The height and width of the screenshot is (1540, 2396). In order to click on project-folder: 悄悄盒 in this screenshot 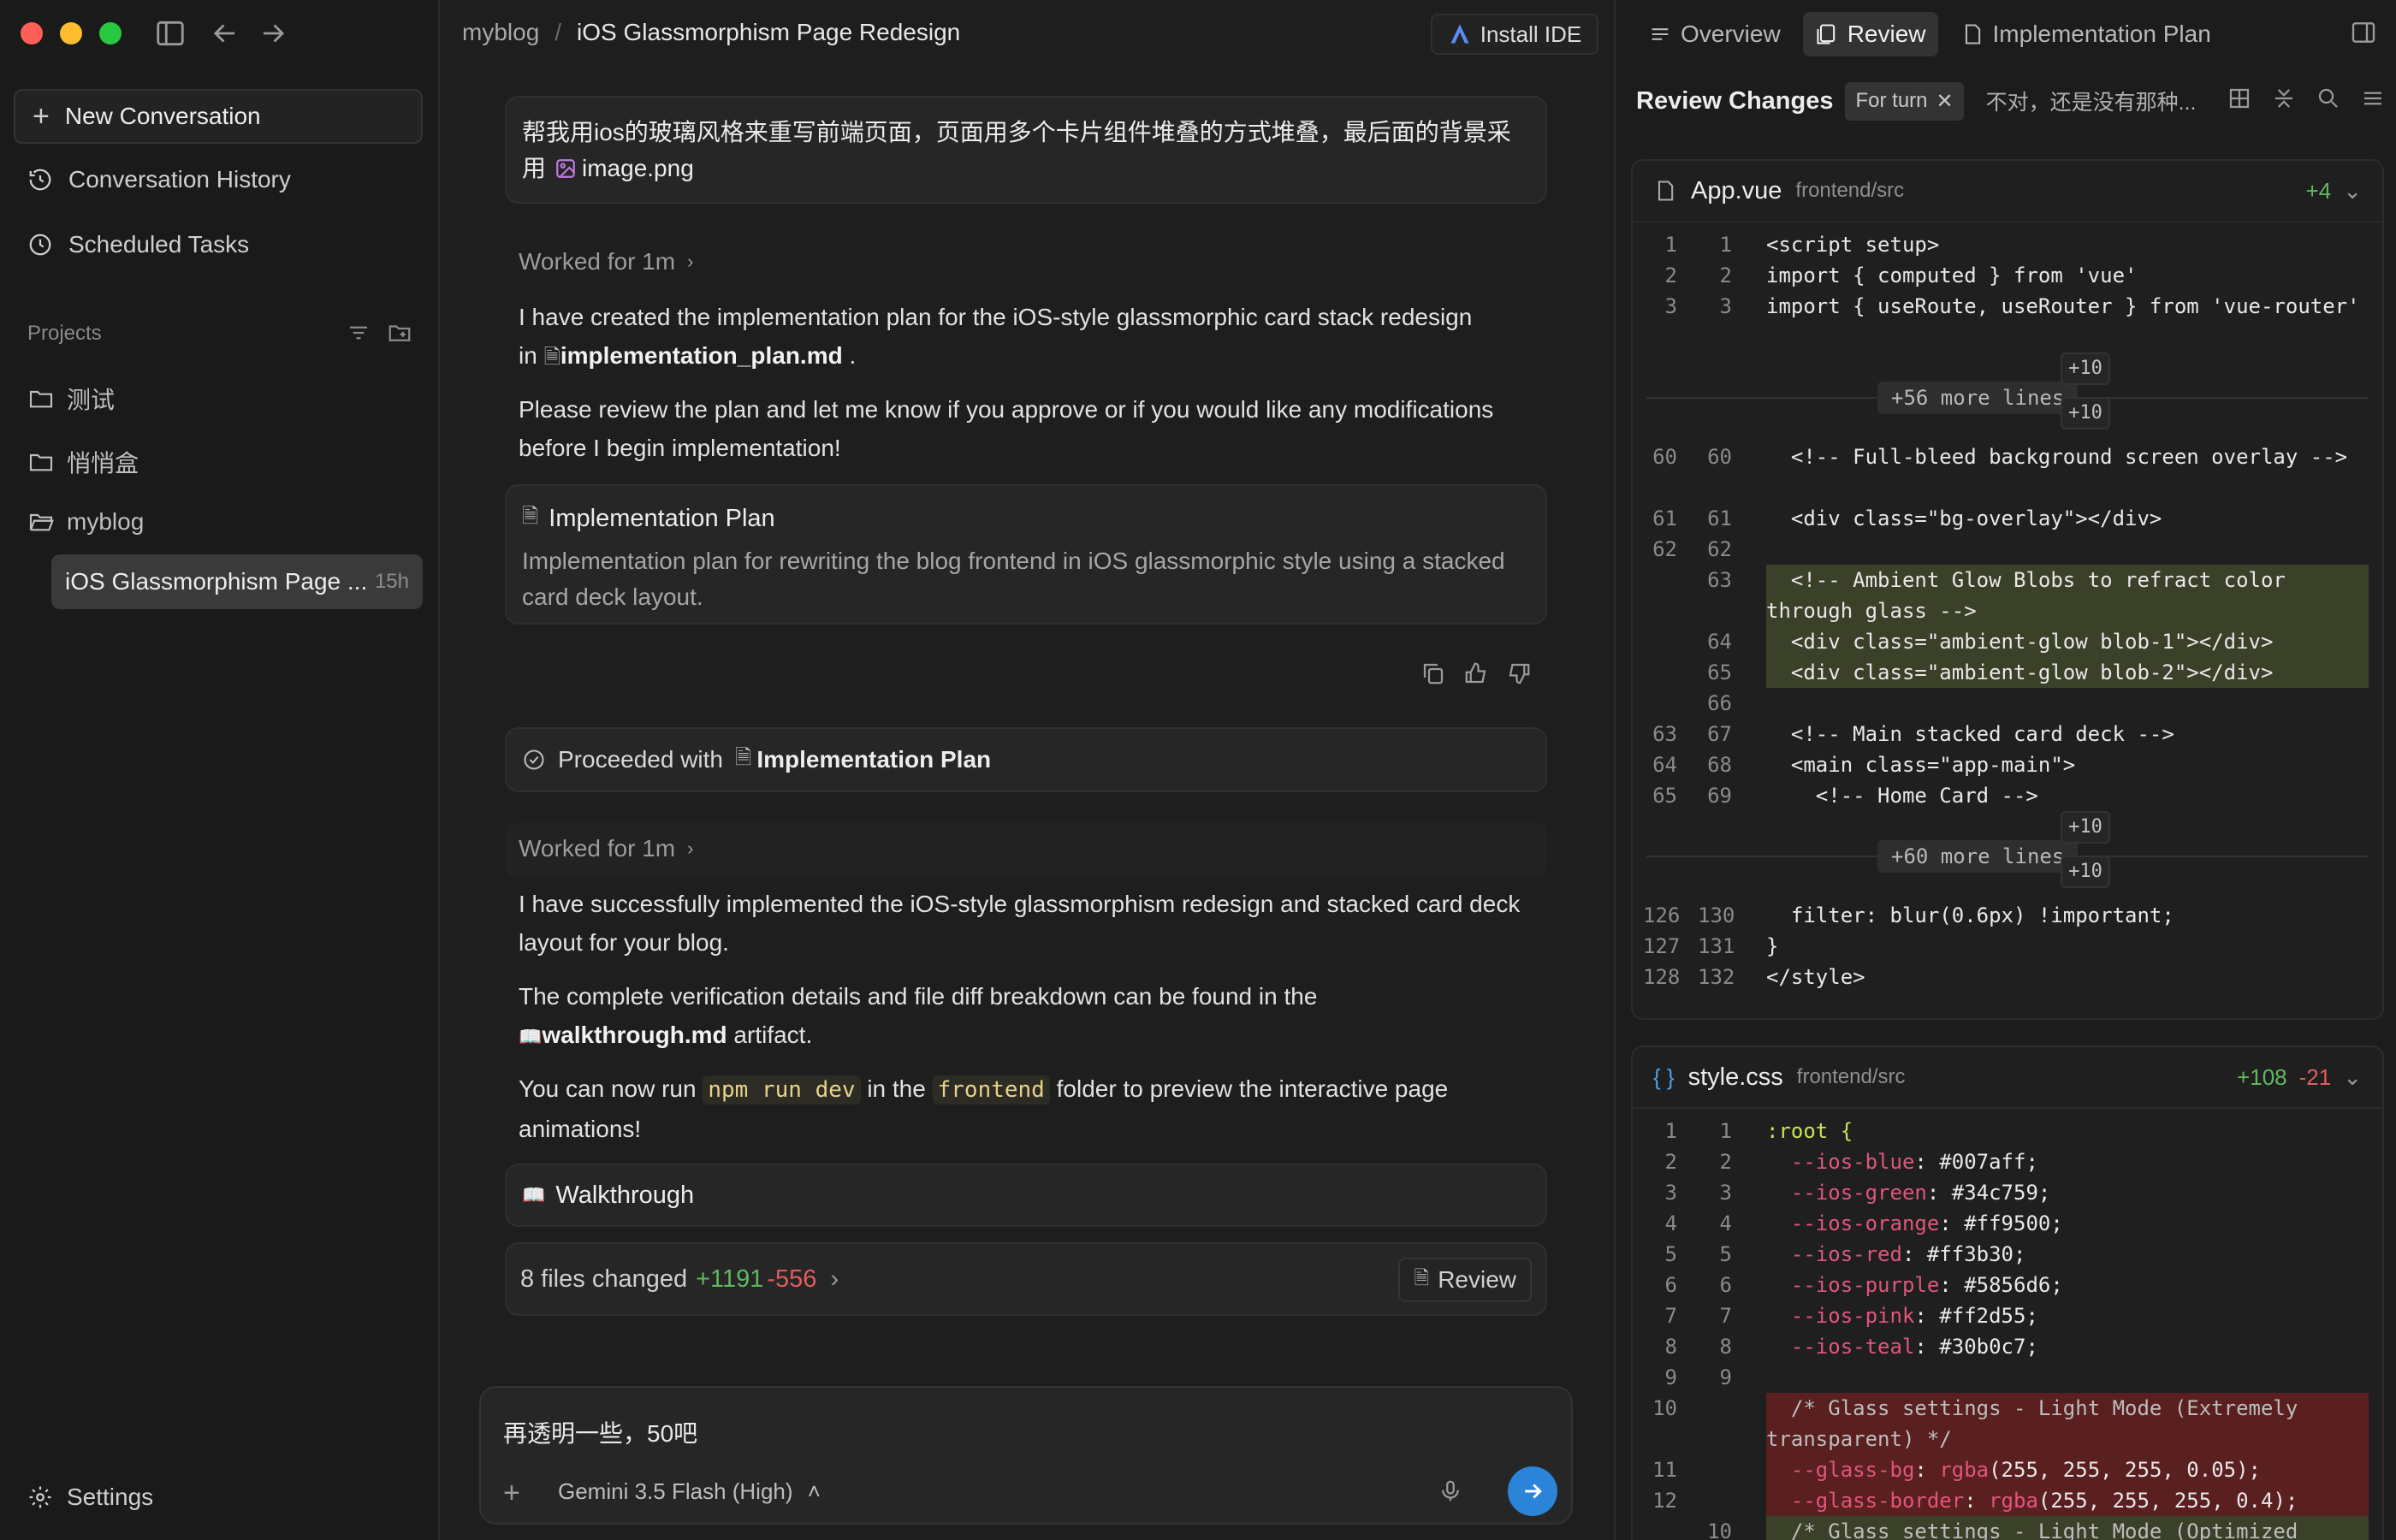, I will do `click(83, 462)`.